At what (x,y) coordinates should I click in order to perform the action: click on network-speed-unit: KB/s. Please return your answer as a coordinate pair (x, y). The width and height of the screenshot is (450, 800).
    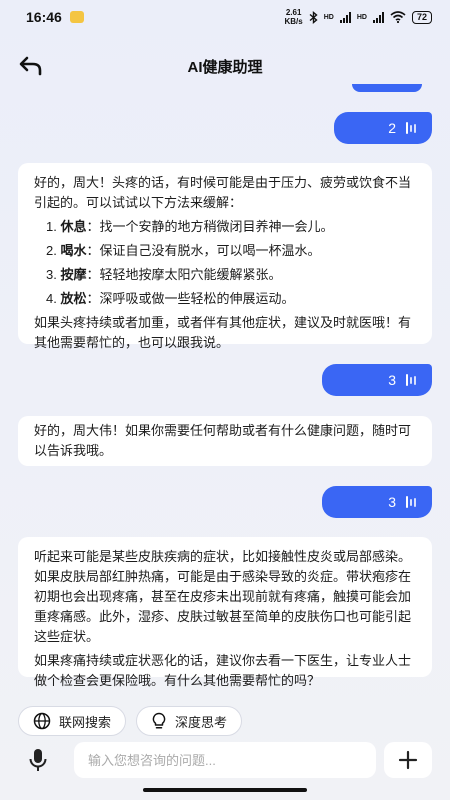
    Looking at the image, I should click on (293, 21).